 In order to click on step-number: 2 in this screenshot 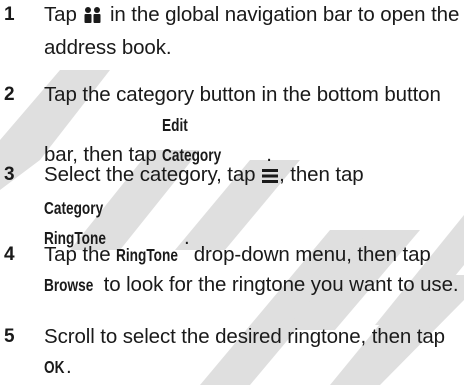, I will do `click(9, 94)`.